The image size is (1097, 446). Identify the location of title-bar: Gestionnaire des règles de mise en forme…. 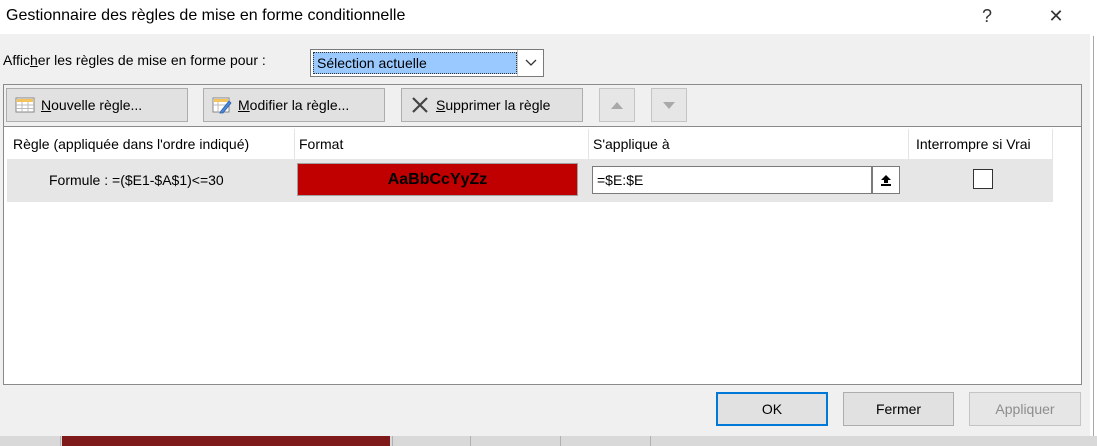
(545, 17).